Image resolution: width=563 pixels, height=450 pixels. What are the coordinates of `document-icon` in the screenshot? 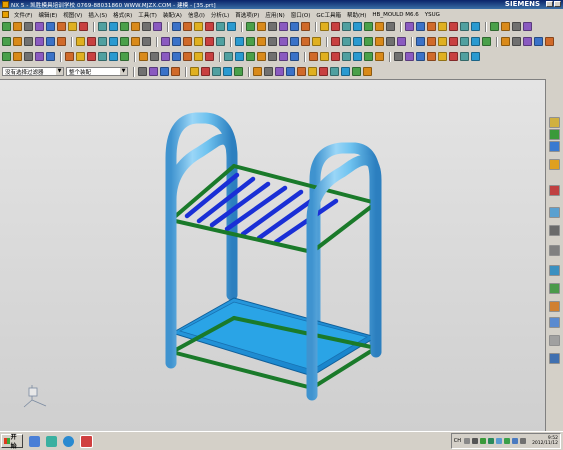 It's located at (5, 14).